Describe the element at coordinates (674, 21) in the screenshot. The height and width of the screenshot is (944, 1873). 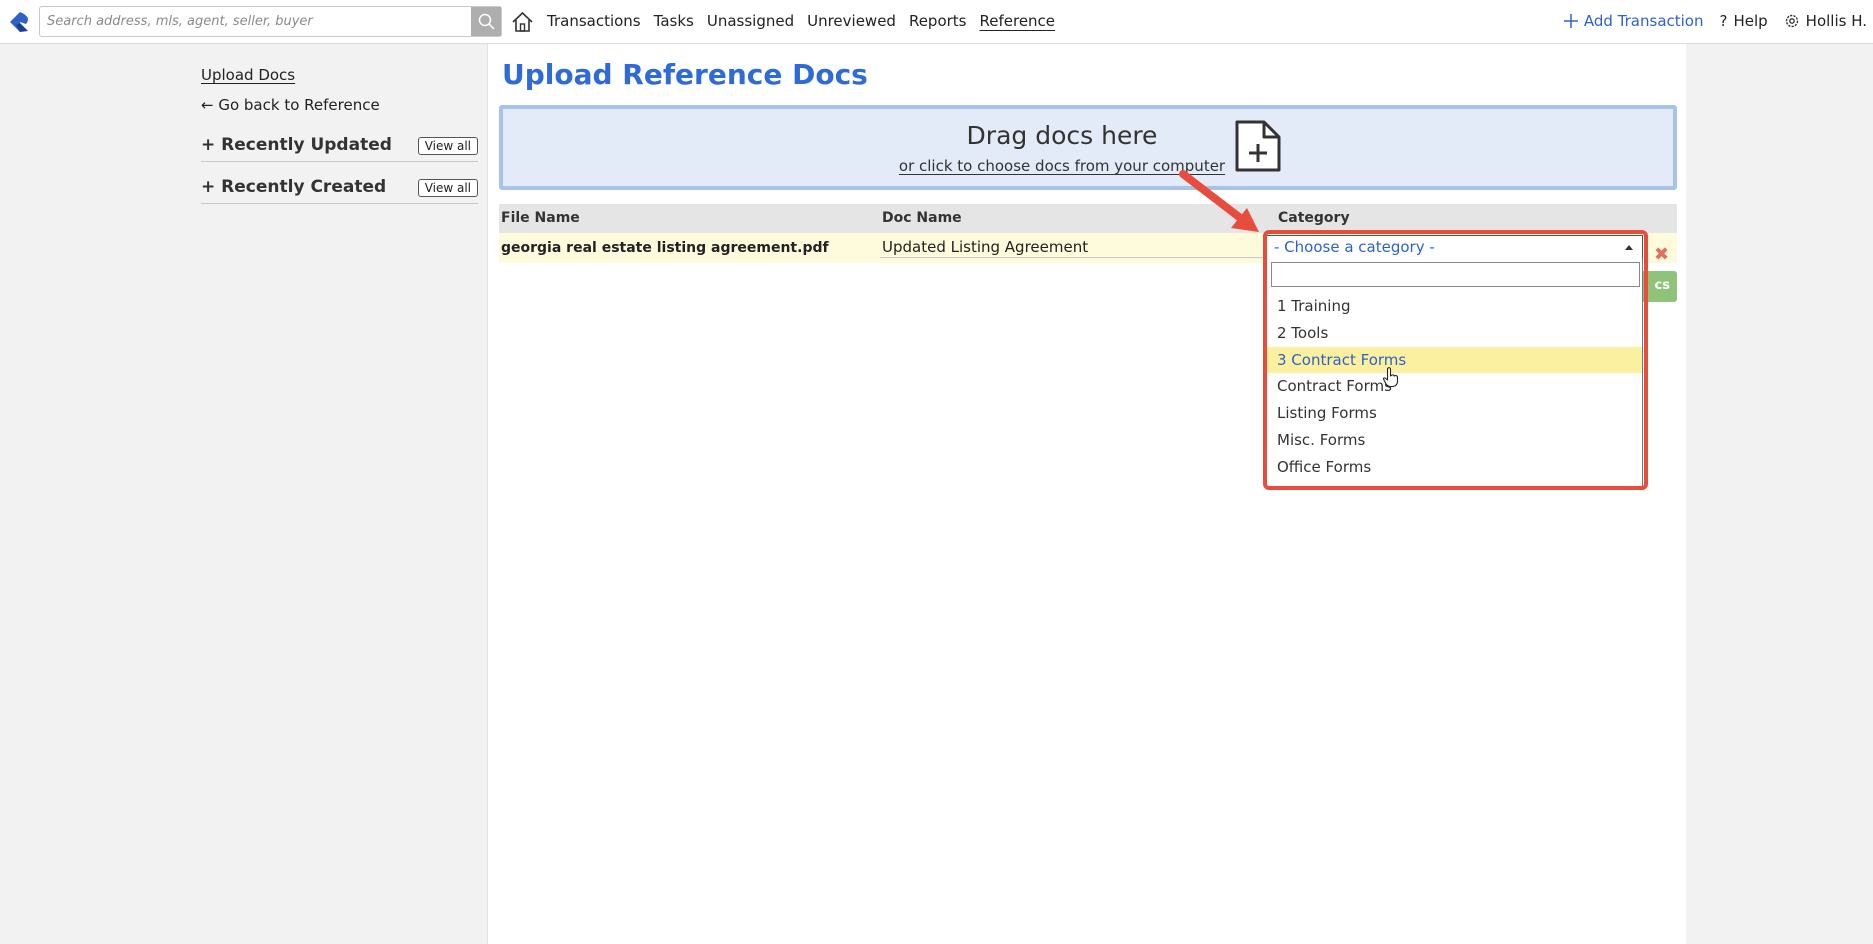
I see `nav-tasks: Tasks` at that location.